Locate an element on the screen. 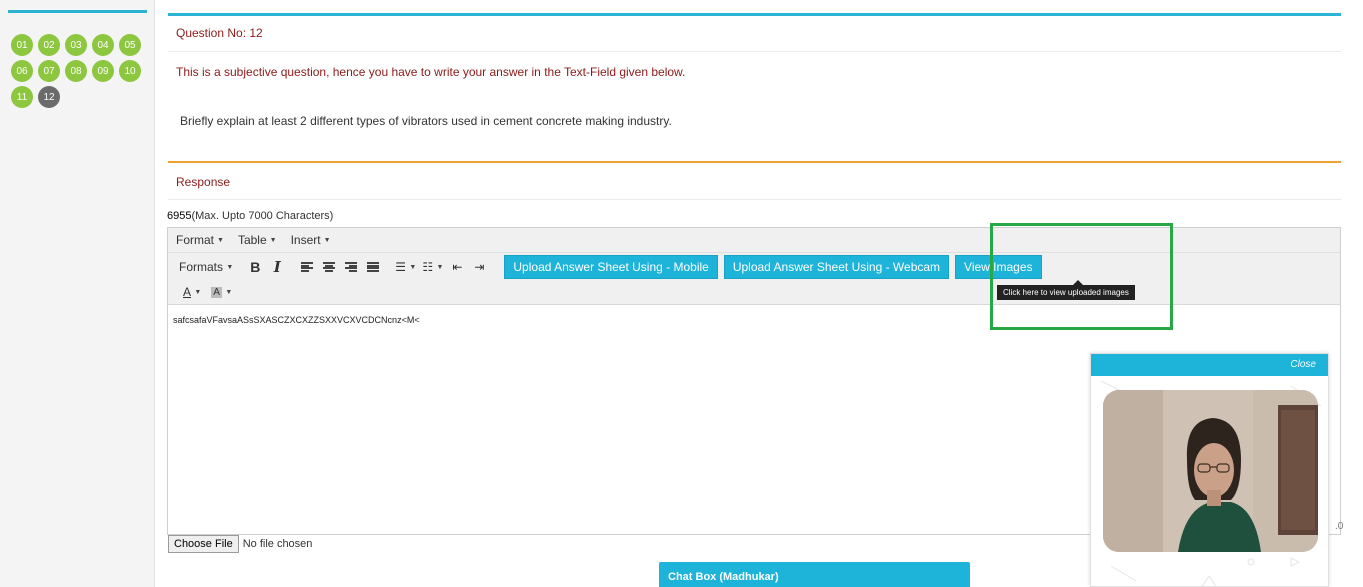 The image size is (1363, 587). question-button-10: 10 is located at coordinates (130, 71).